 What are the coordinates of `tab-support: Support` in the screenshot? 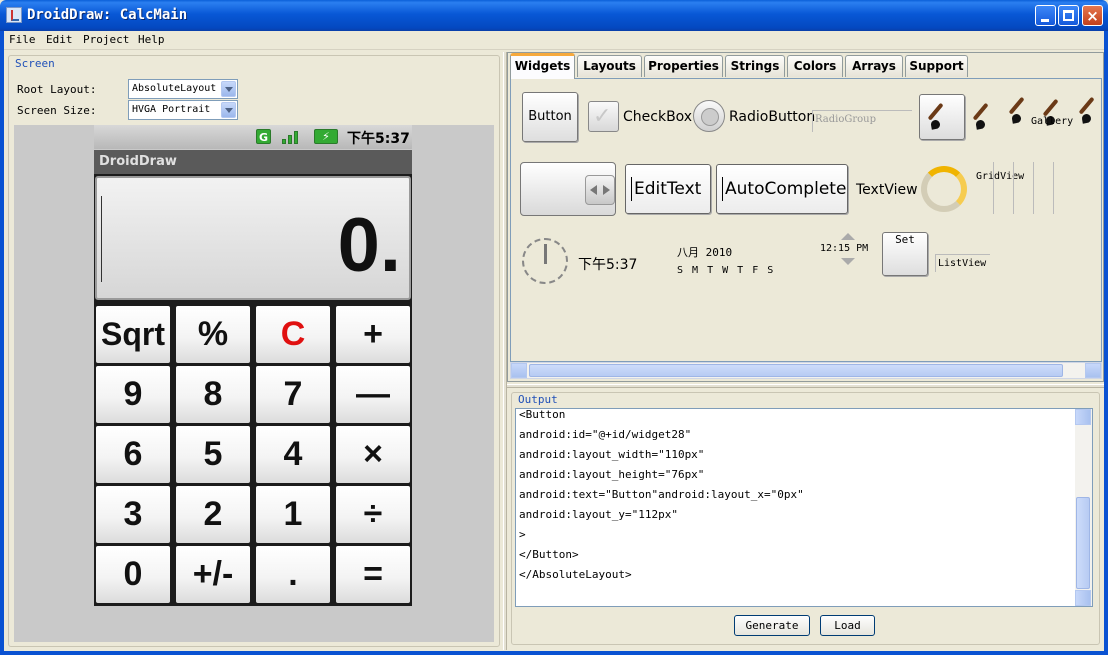 It's located at (936, 66).